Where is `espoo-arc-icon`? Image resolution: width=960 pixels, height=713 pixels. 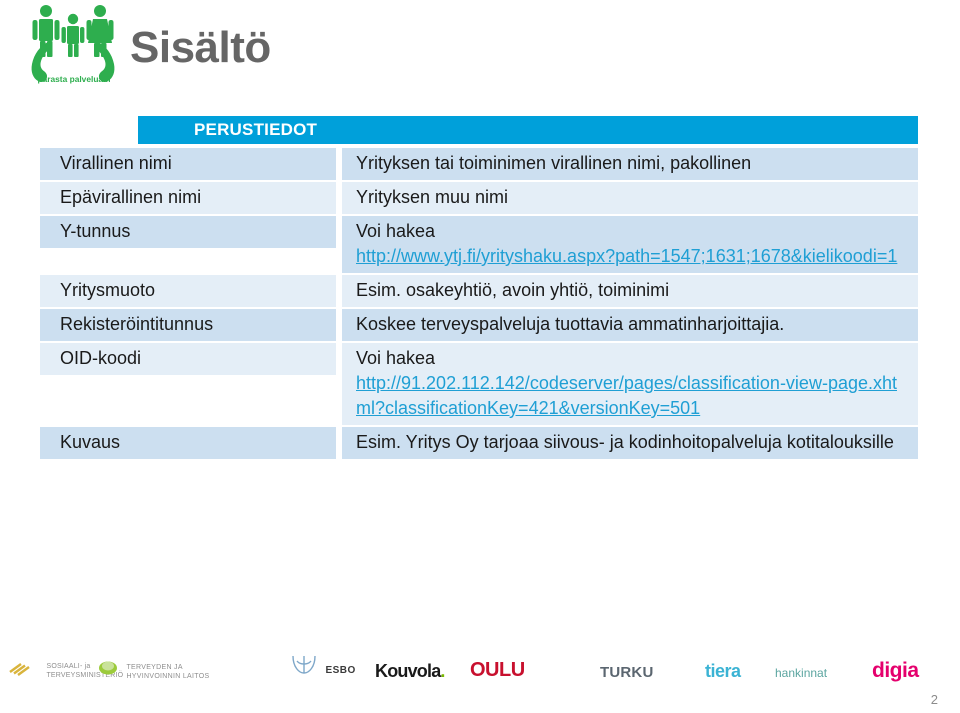 espoo-arc-icon is located at coordinates (306, 667).